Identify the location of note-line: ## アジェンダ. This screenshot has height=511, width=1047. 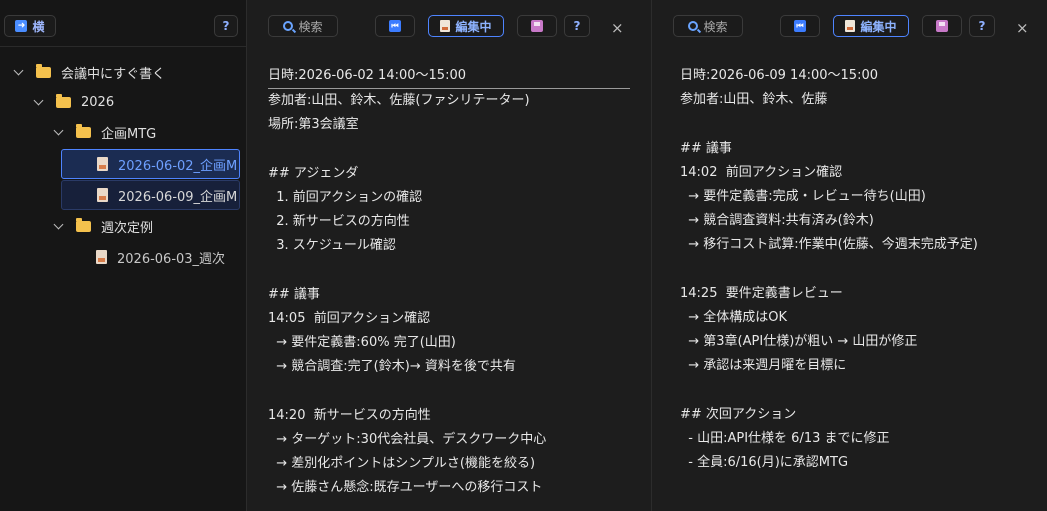
(313, 173).